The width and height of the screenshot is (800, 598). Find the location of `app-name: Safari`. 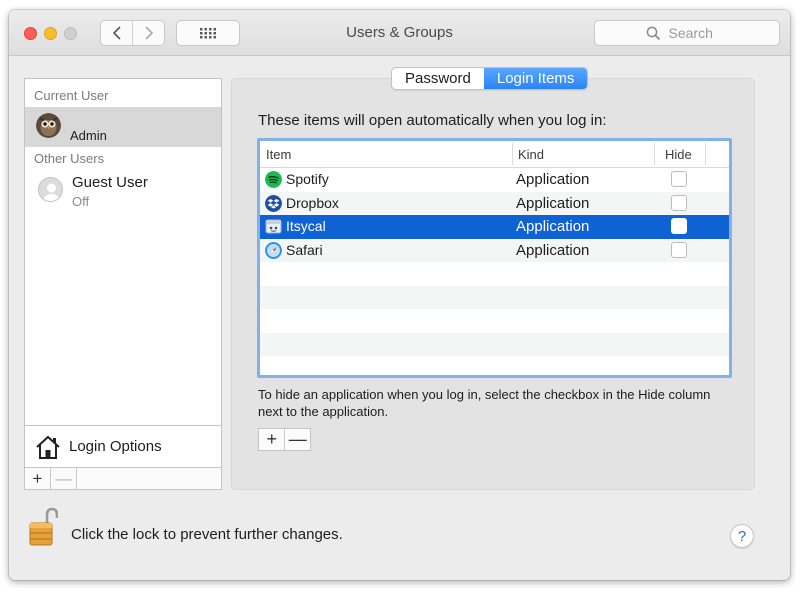

app-name: Safari is located at coordinates (304, 249).